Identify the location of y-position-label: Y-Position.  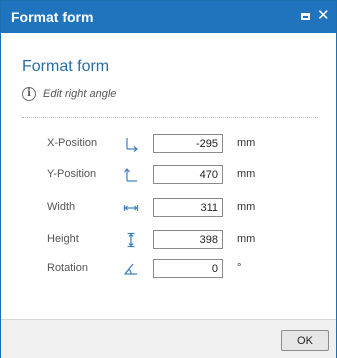
(72, 174).